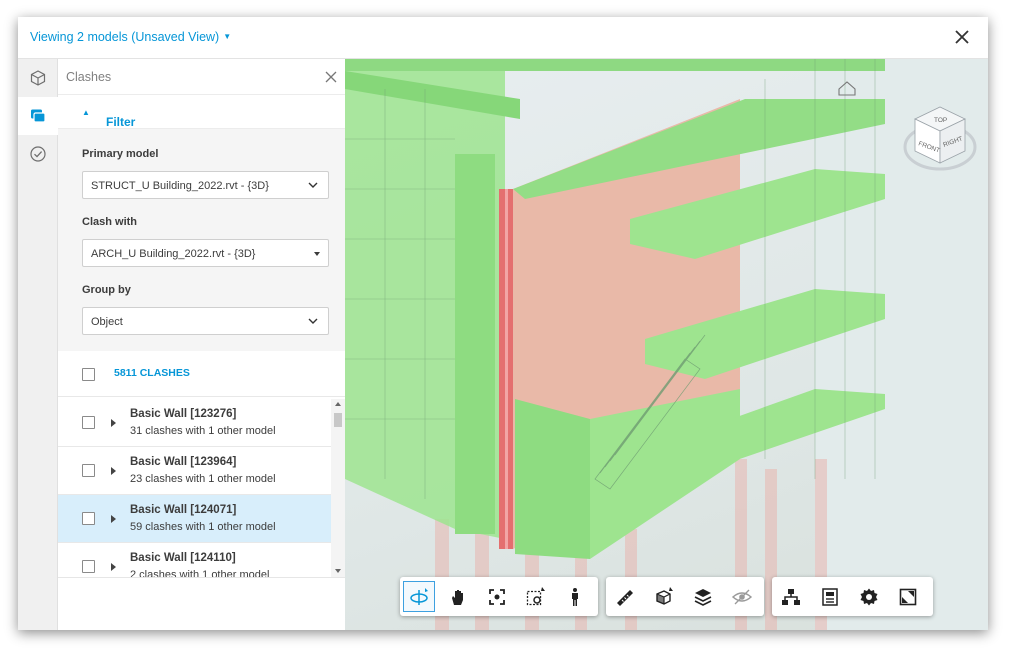 Image resolution: width=1024 pixels, height=666 pixels. What do you see at coordinates (338, 488) in the screenshot?
I see `list-scrollbar` at bounding box center [338, 488].